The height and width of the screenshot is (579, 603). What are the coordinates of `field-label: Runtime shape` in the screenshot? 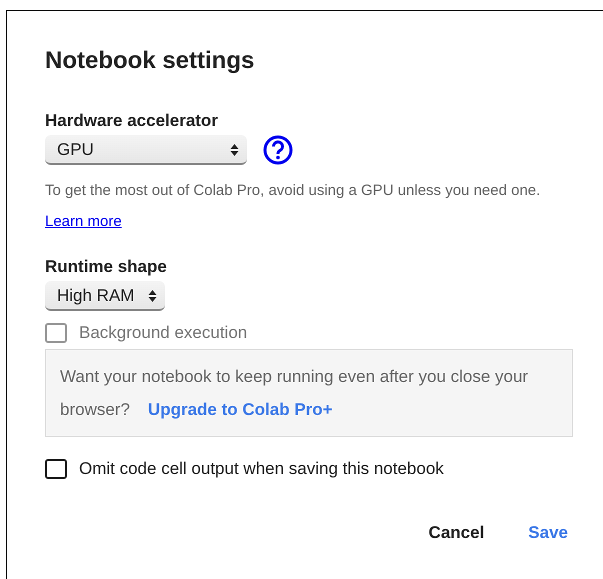 It's located at (106, 267).